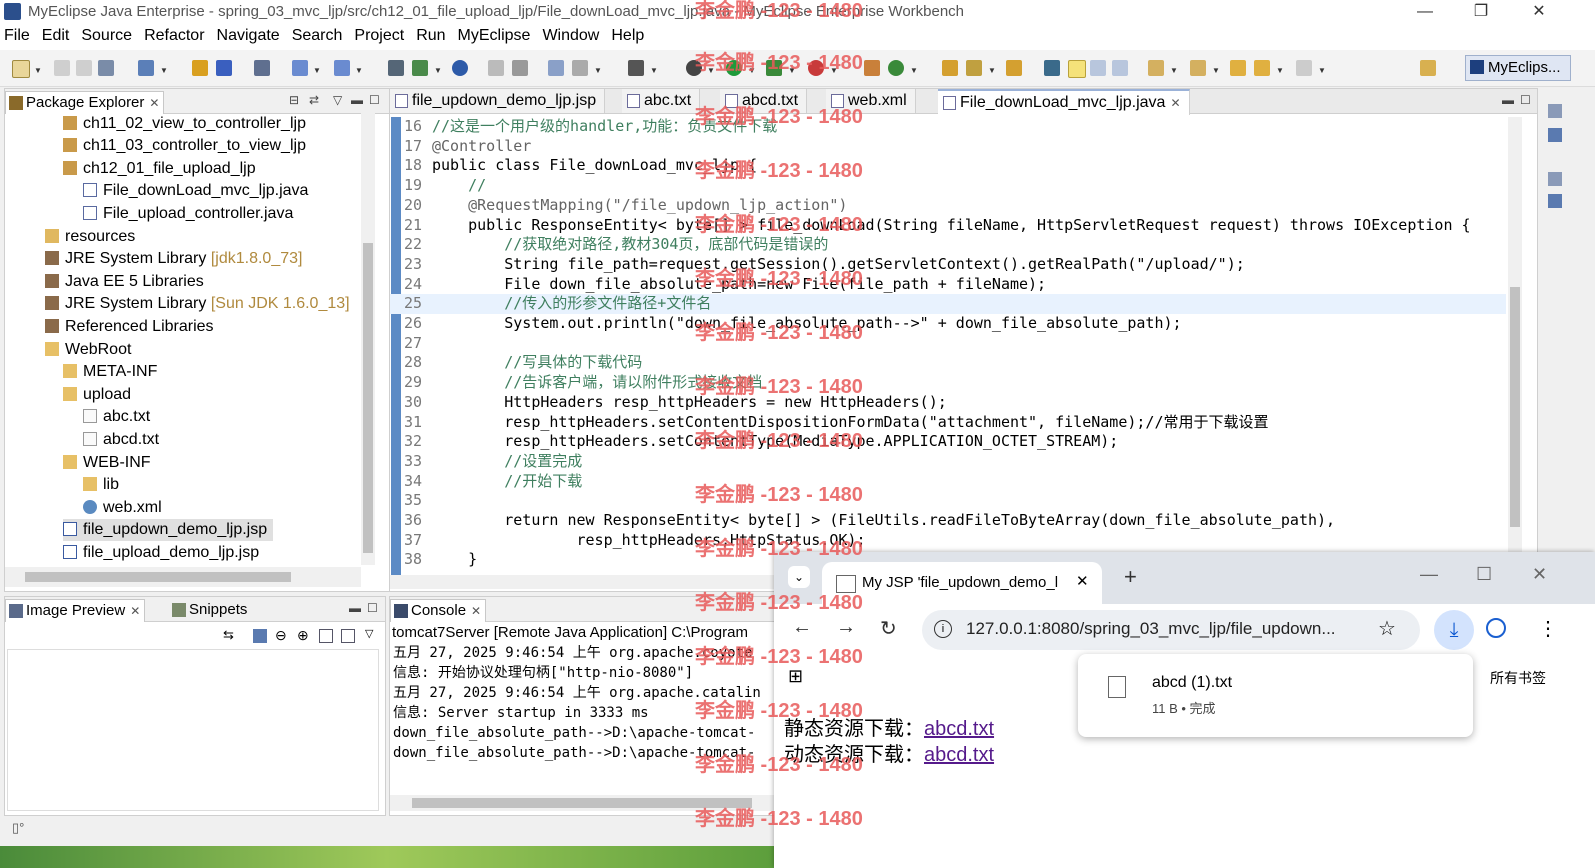  What do you see at coordinates (97, 395) in the screenshot?
I see `tree-item-folder: upload` at bounding box center [97, 395].